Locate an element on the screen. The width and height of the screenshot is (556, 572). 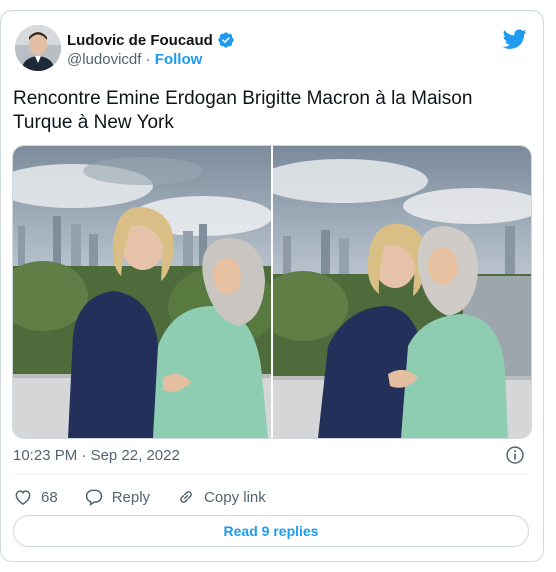
tweet-date: Sep 22, 2022 is located at coordinates (135, 455).